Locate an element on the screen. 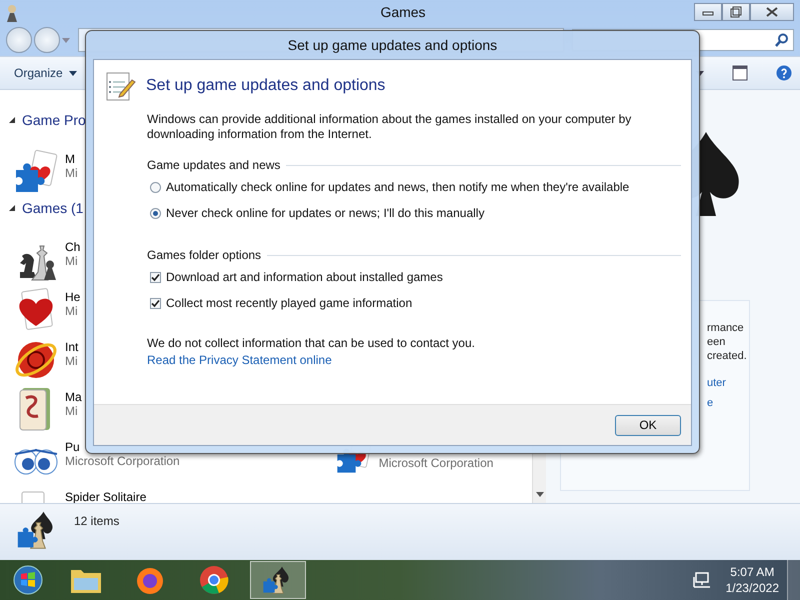 Image resolution: width=800 pixels, height=600 pixels. minimize-button is located at coordinates (708, 12).